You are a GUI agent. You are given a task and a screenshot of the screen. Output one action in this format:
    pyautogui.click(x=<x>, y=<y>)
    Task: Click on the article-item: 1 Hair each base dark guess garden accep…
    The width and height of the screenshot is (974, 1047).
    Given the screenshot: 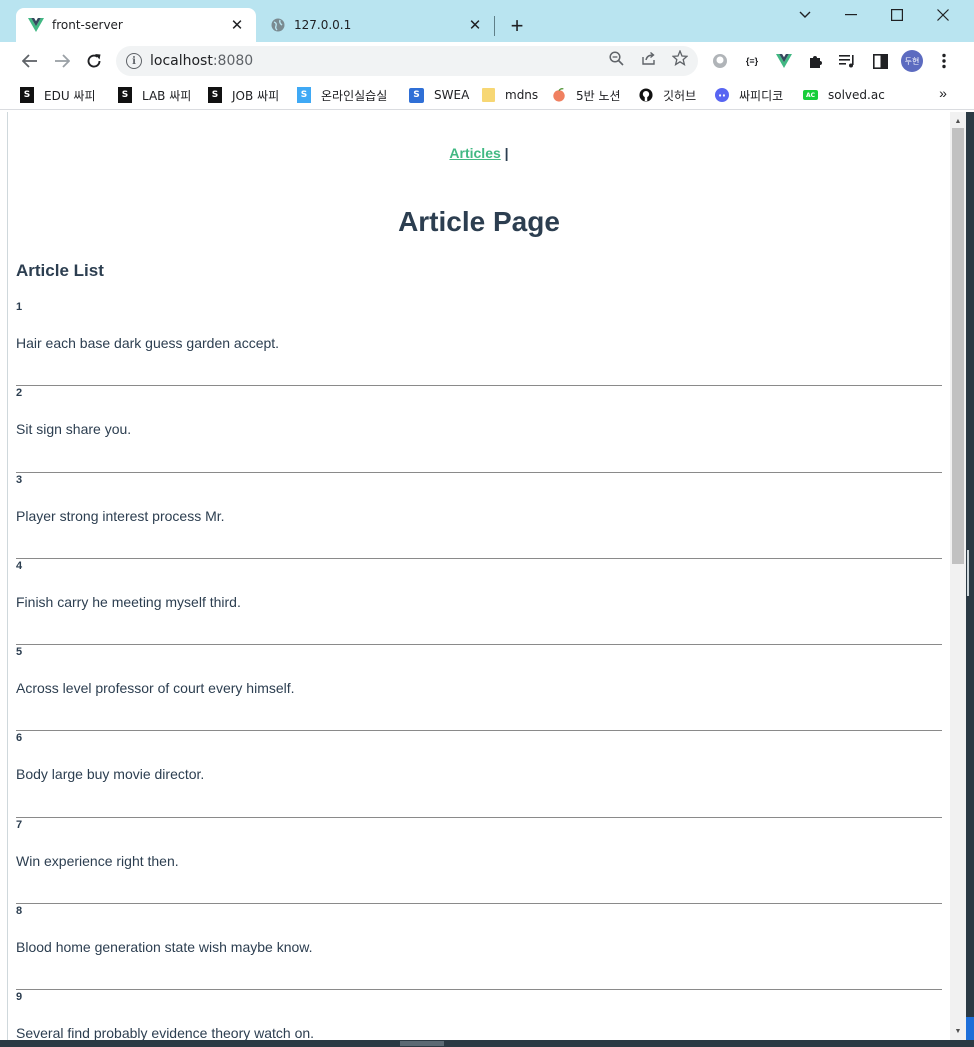 What is the action you would take?
    pyautogui.click(x=479, y=343)
    